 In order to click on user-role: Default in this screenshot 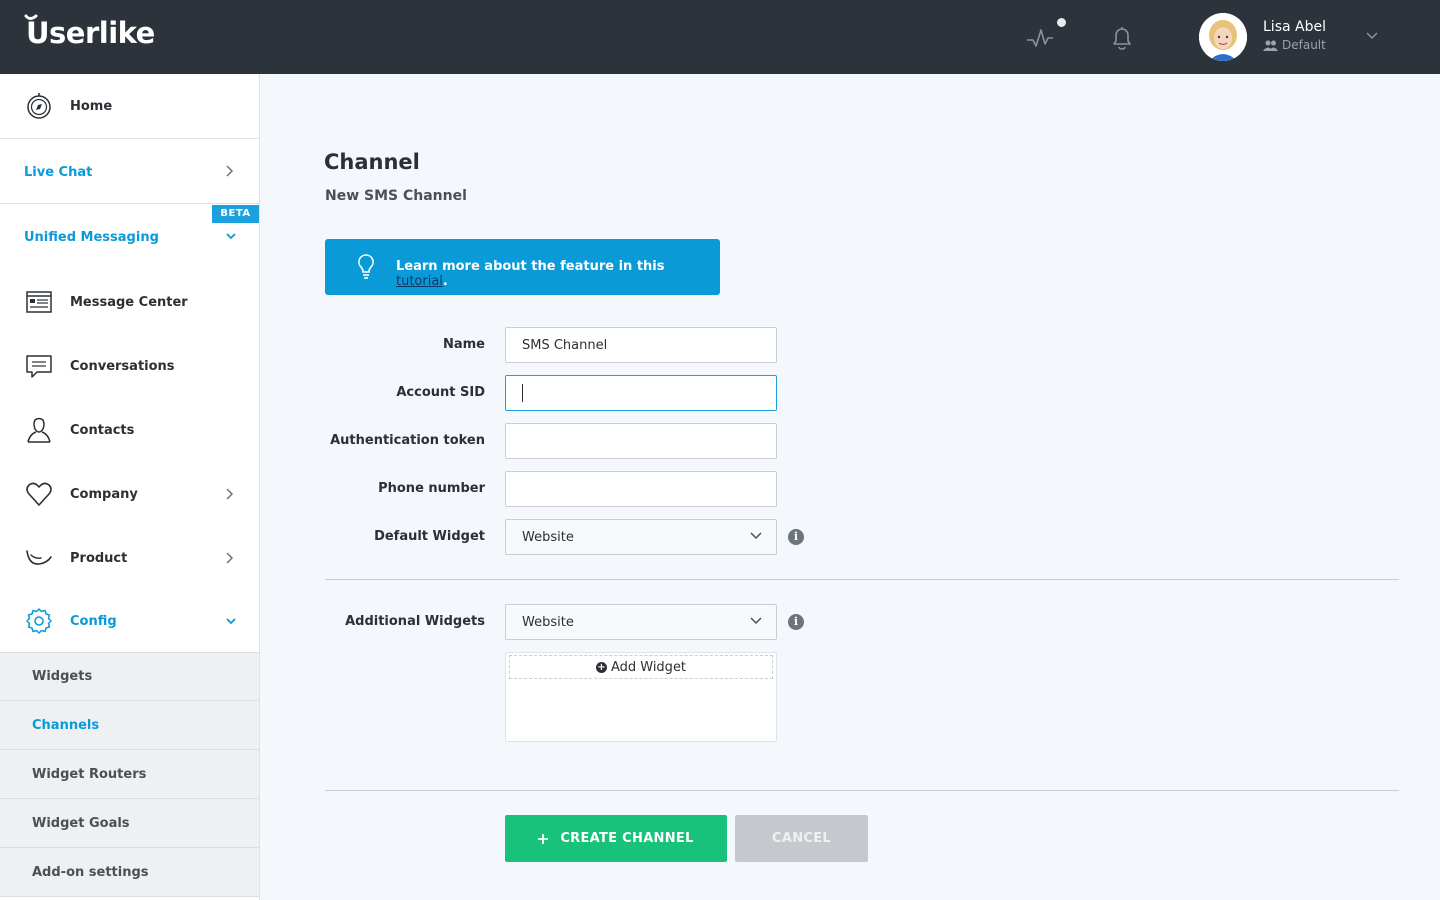, I will do `click(1294, 45)`.